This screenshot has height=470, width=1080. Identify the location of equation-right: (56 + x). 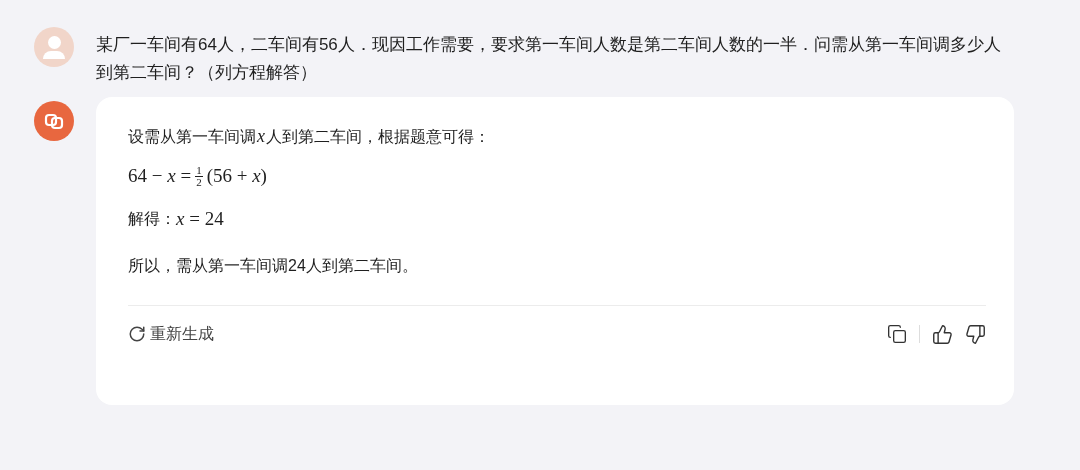
(236, 176).